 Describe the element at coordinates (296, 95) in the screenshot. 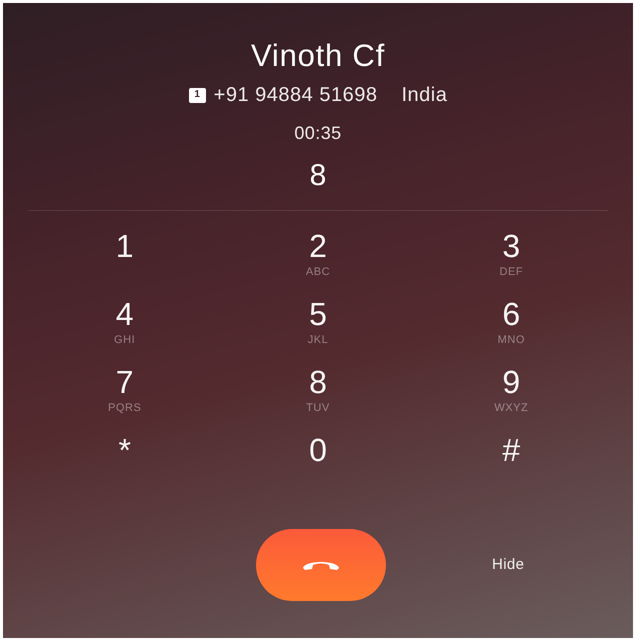

I see `phone-number: +91 94884 51698` at that location.